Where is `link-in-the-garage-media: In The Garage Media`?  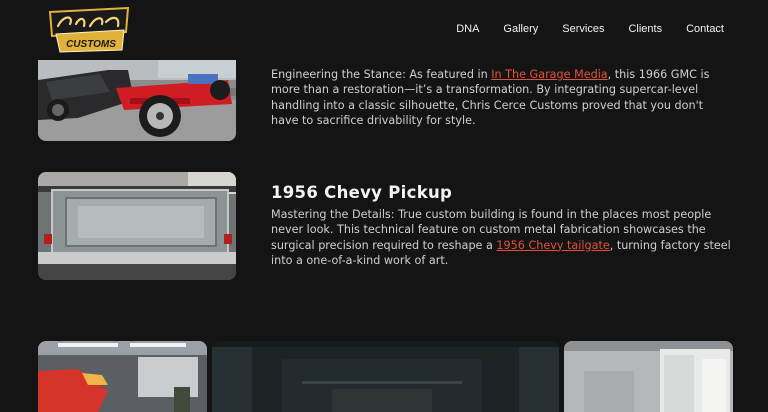 link-in-the-garage-media: In The Garage Media is located at coordinates (549, 74).